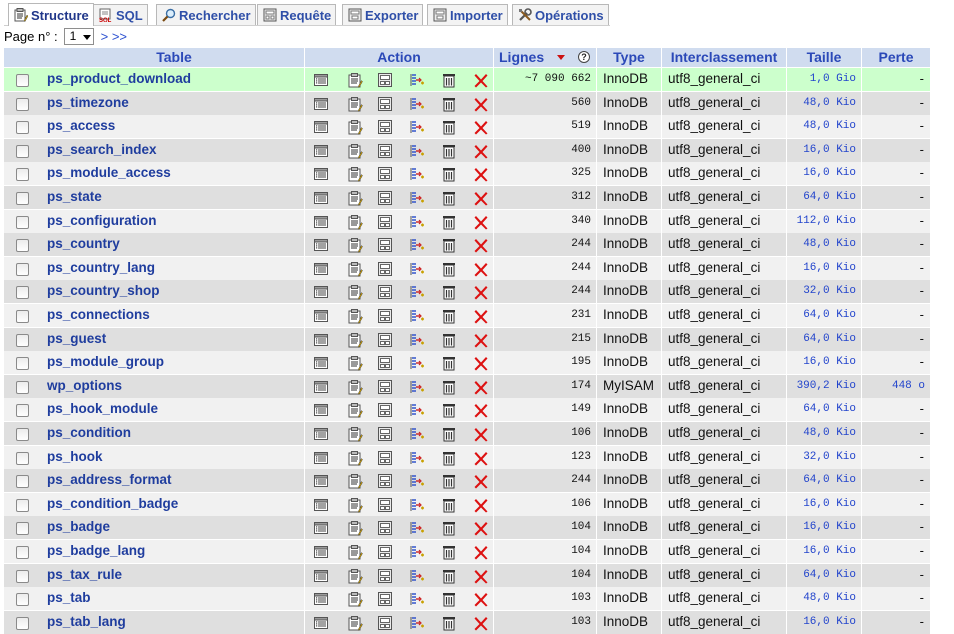  I want to click on table-size-link: 390,2 Kio, so click(826, 386).